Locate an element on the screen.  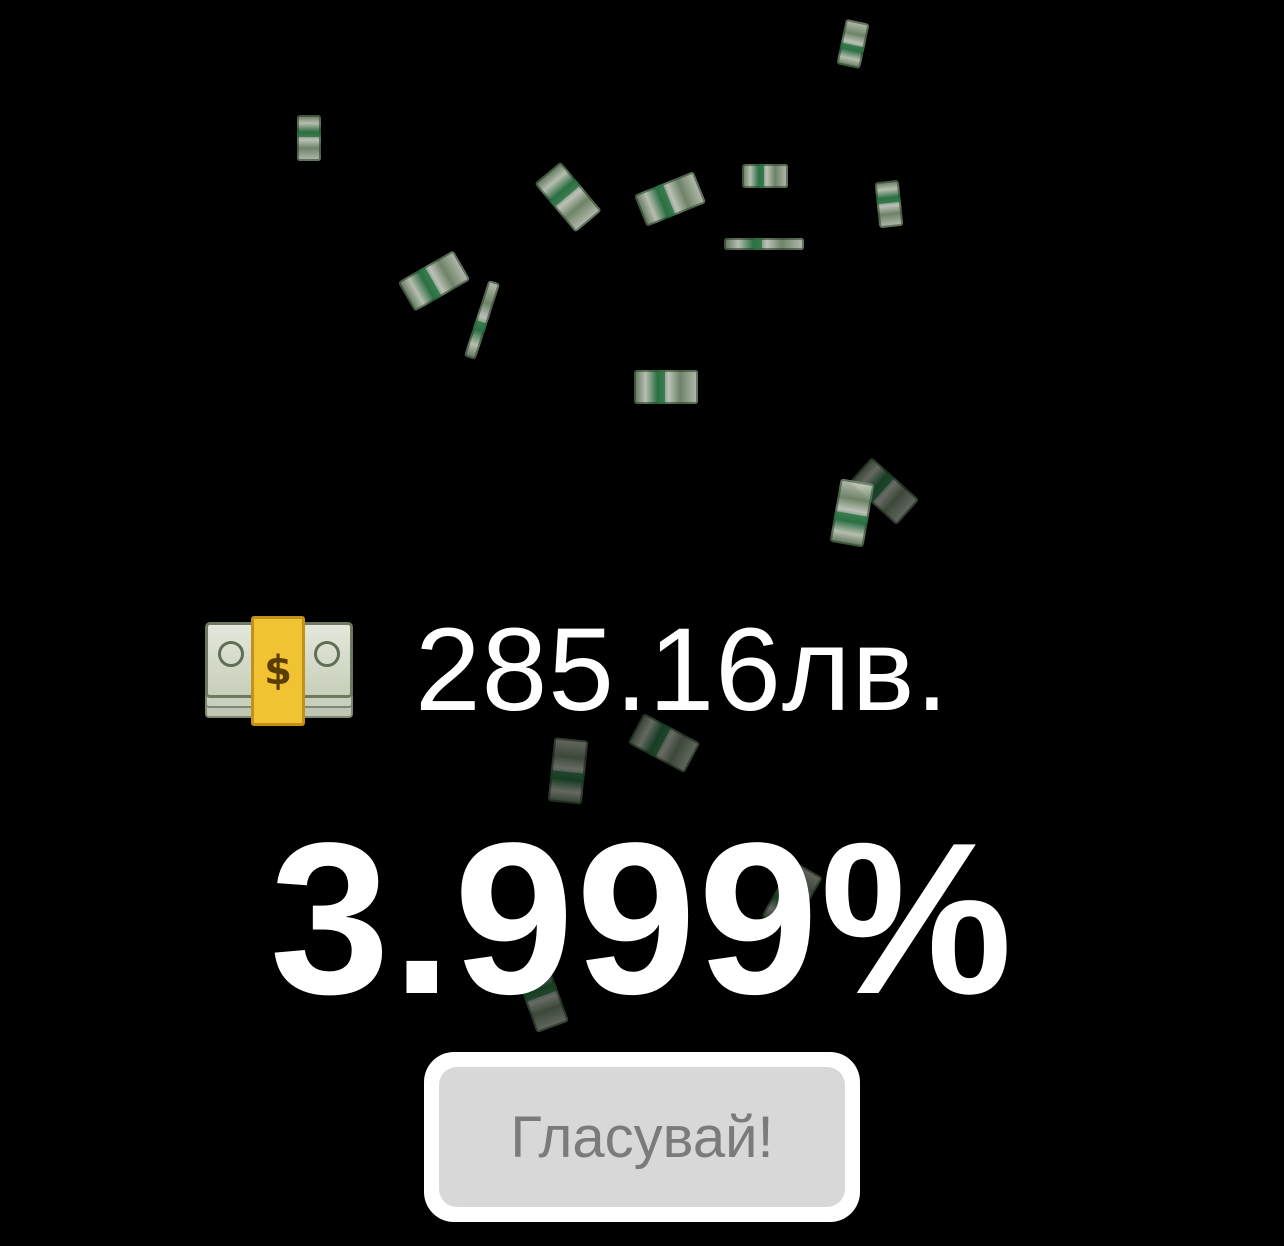
vote-button-label: Гласувай! is located at coordinates (642, 1137).